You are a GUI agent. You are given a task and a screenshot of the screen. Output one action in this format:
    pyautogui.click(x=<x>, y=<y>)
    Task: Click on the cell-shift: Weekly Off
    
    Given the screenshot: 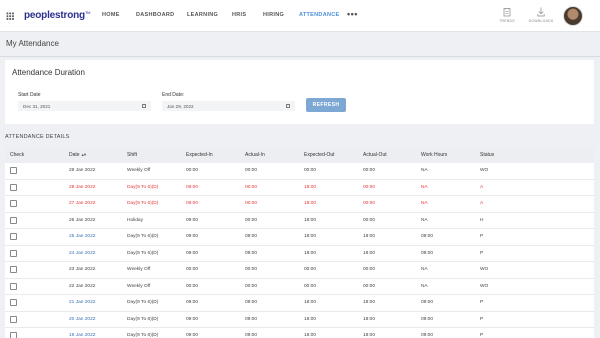 What is the action you would take?
    pyautogui.click(x=139, y=170)
    